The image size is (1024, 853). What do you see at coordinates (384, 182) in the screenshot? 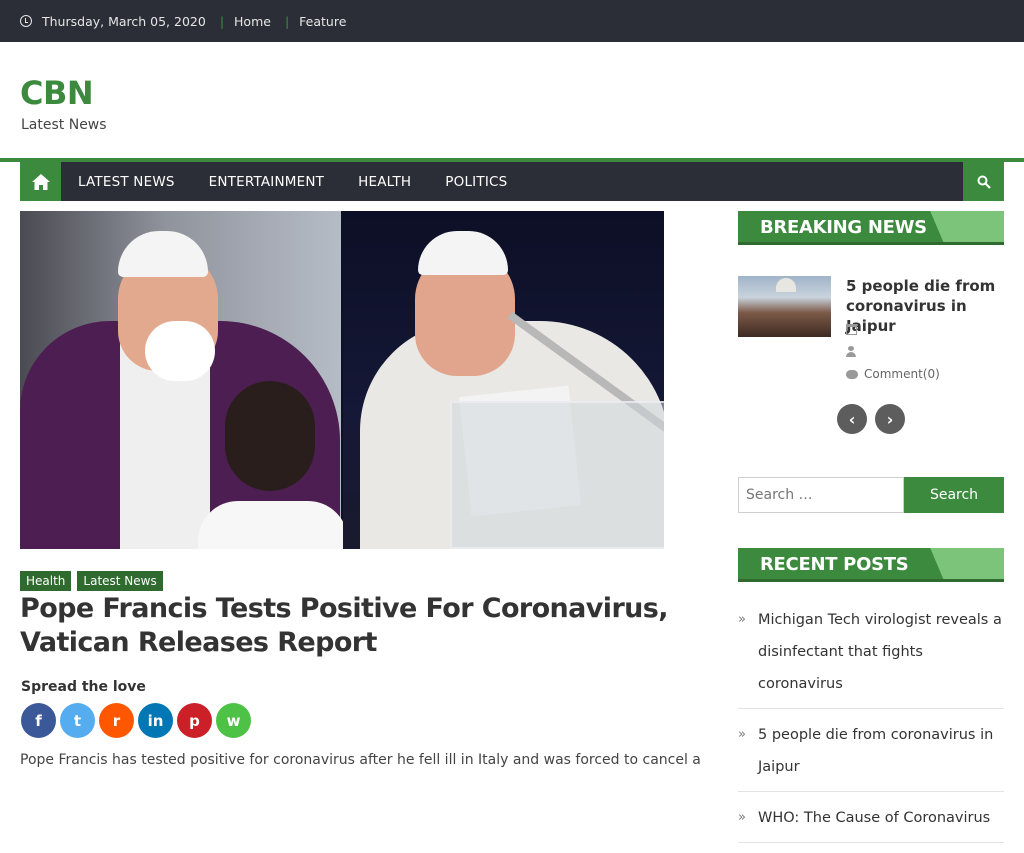
I see `nav-item-health: HEALTH` at bounding box center [384, 182].